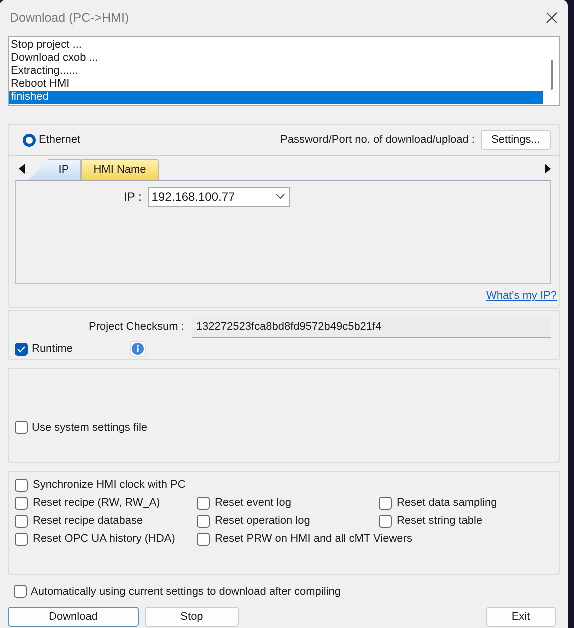 The width and height of the screenshot is (574, 628). What do you see at coordinates (73, 617) in the screenshot?
I see `dialog-button: Download` at bounding box center [73, 617].